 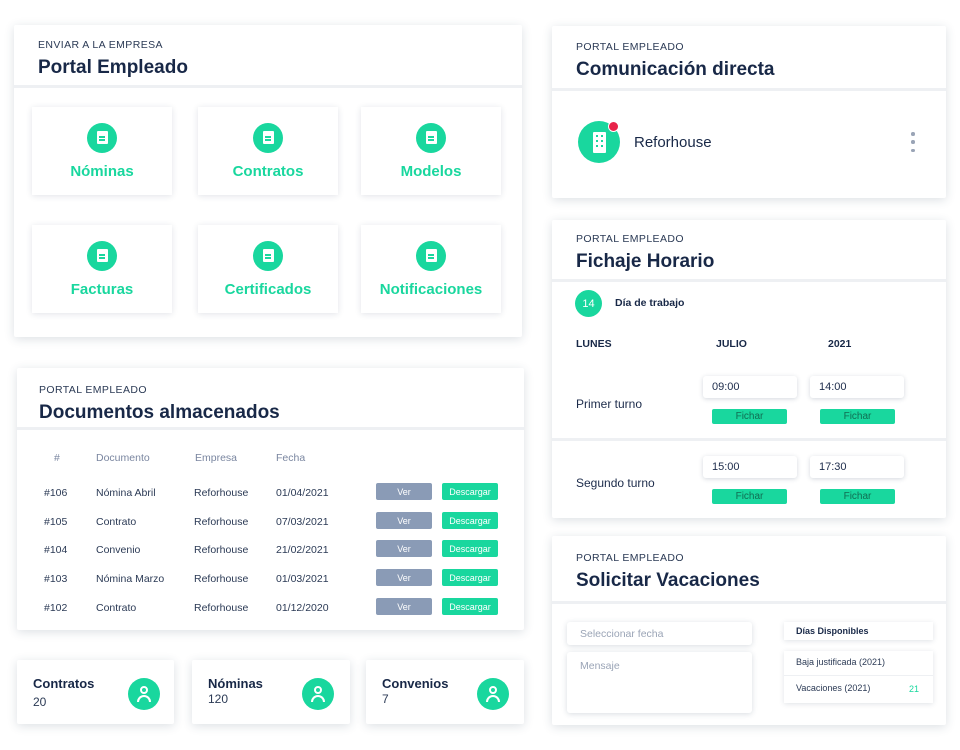 I want to click on tile-label: Certificados, so click(x=268, y=289).